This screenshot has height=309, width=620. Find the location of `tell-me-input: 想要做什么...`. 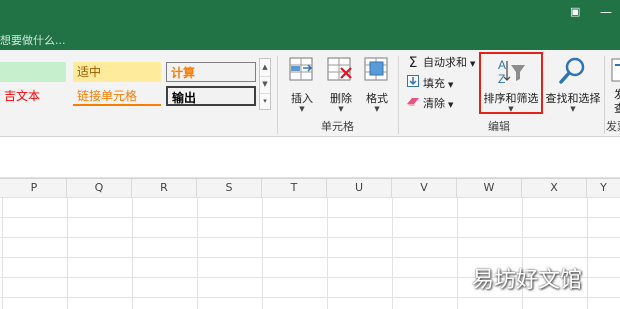

tell-me-input: 想要做什么... is located at coordinates (33, 40).